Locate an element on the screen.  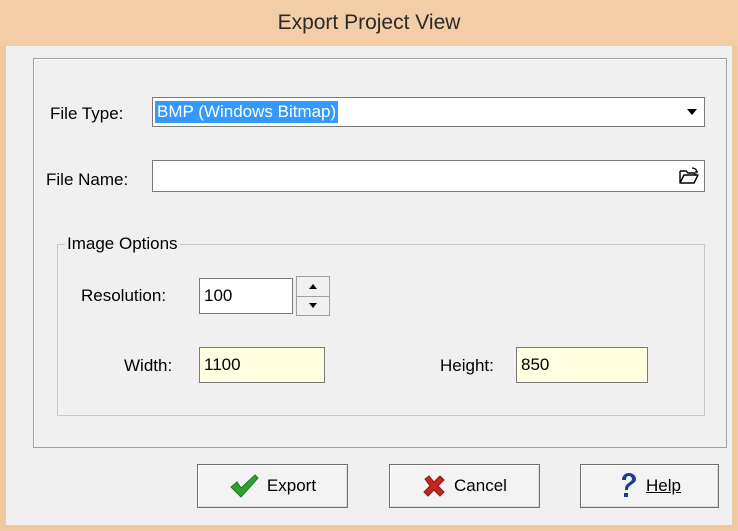
help-button-label: Help is located at coordinates (663, 485).